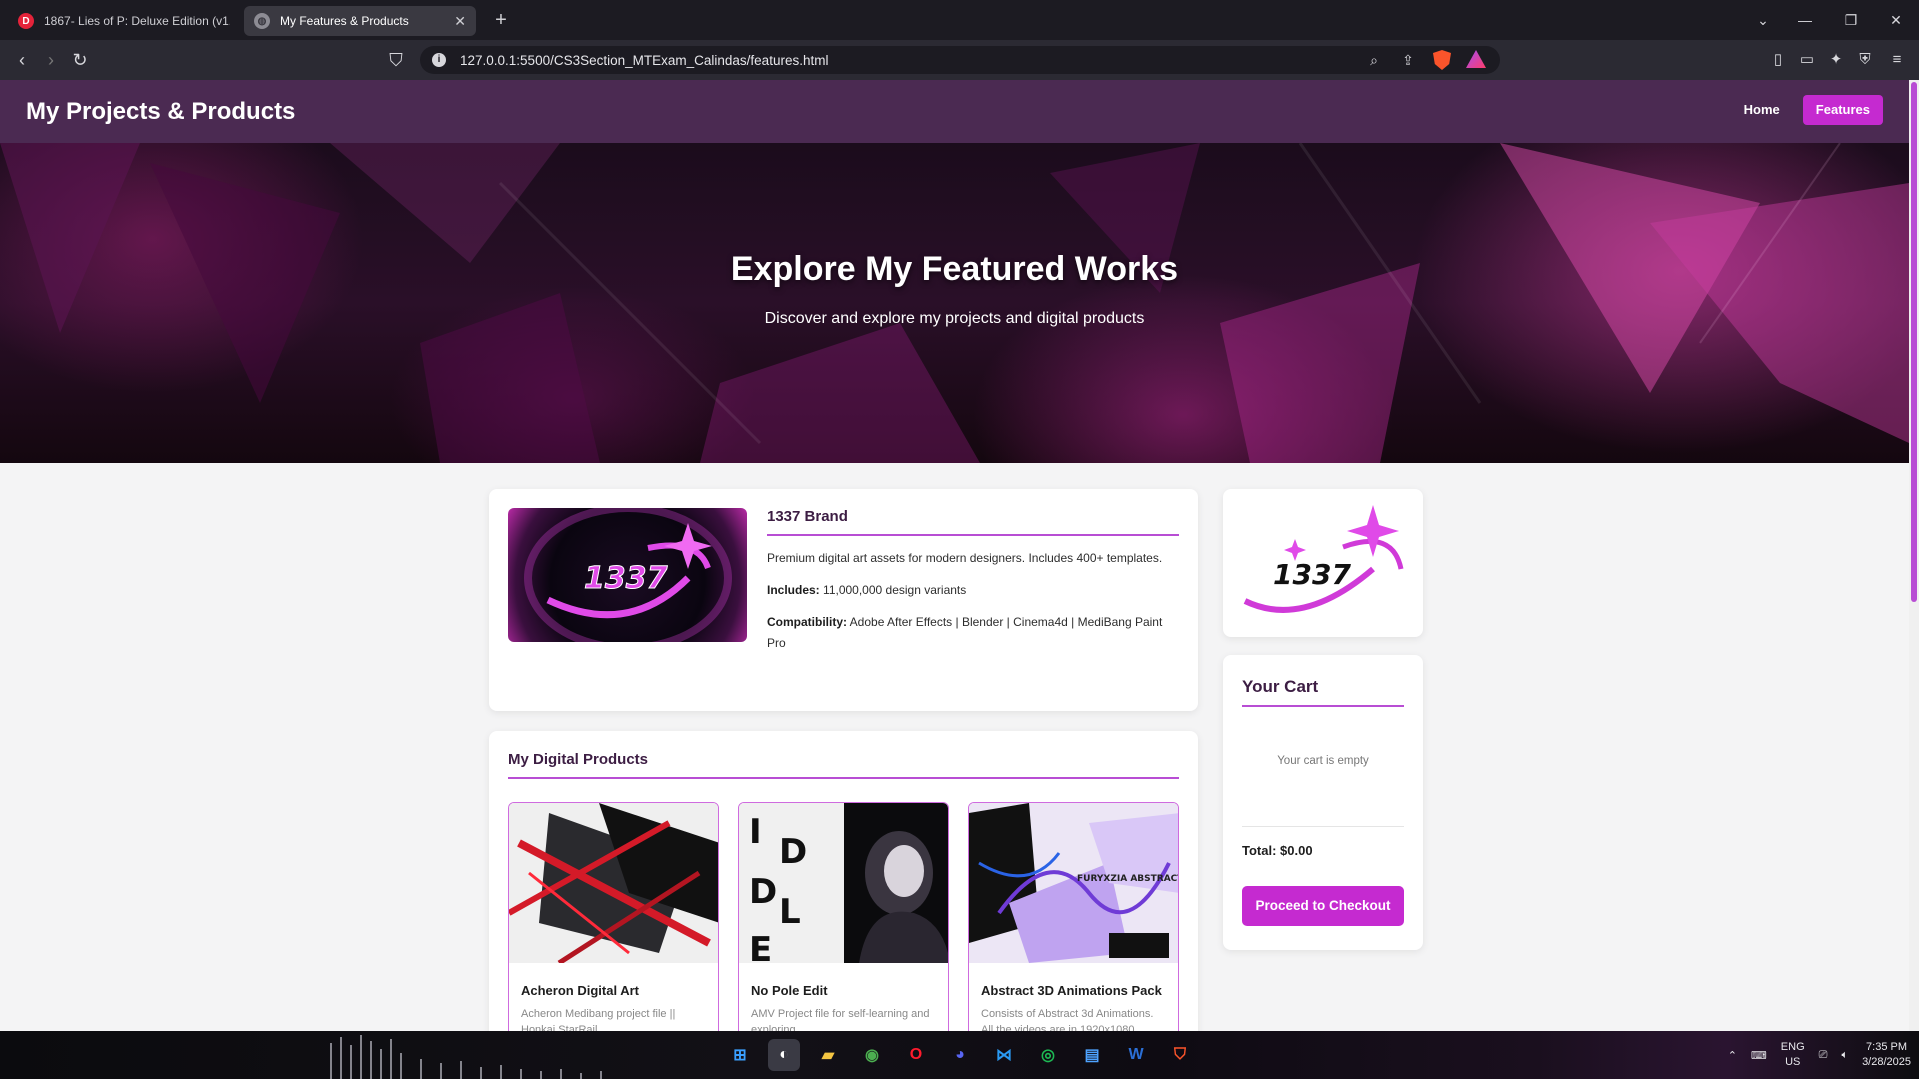  I want to click on svg-text: L, so click(790, 912).